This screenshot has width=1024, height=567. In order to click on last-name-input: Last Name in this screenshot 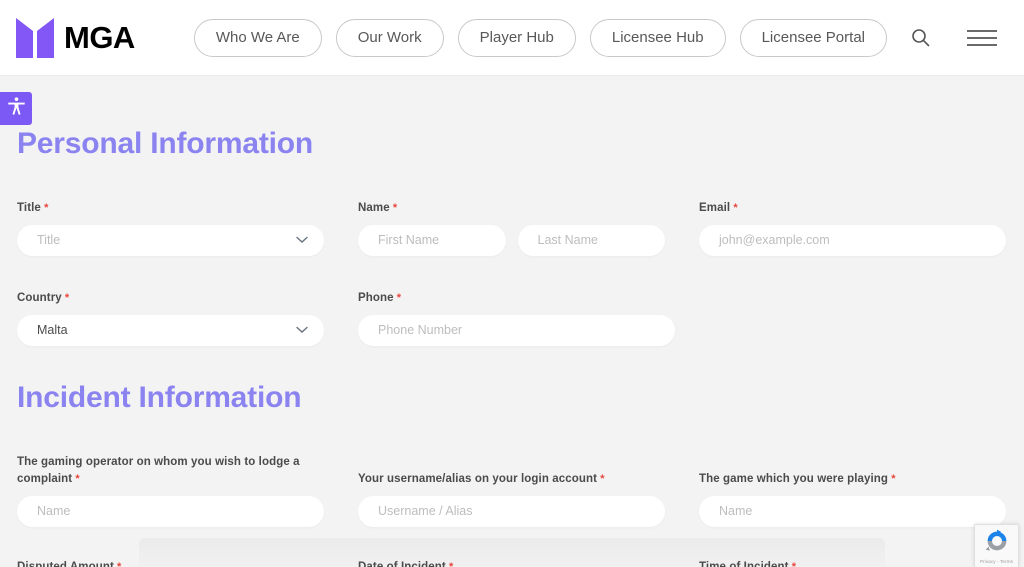, I will do `click(591, 240)`.